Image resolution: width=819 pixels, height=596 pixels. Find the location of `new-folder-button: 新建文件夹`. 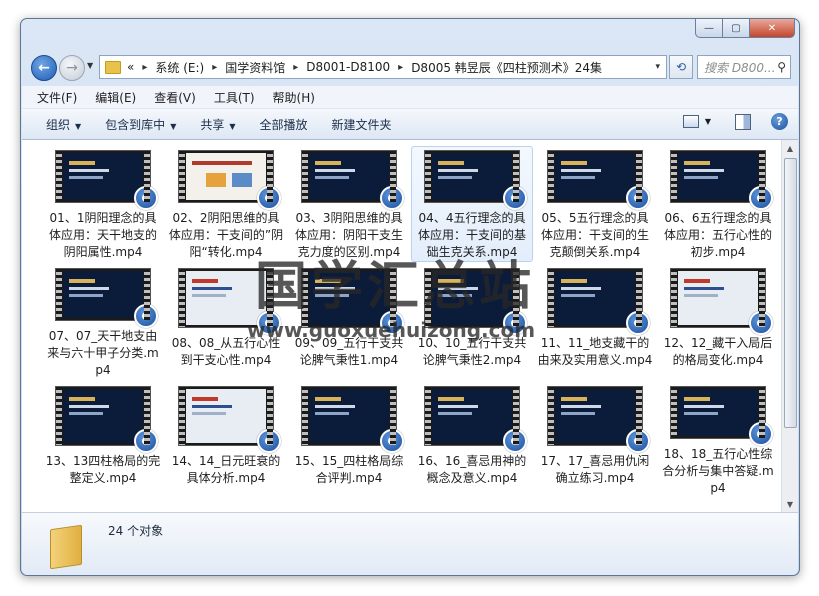

new-folder-button: 新建文件夹 is located at coordinates (362, 124).